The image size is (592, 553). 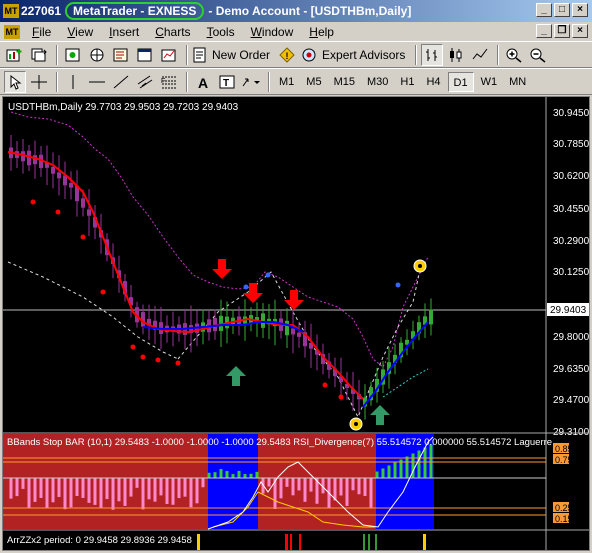 What do you see at coordinates (433, 82) in the screenshot?
I see `timeframe-h4: H4` at bounding box center [433, 82].